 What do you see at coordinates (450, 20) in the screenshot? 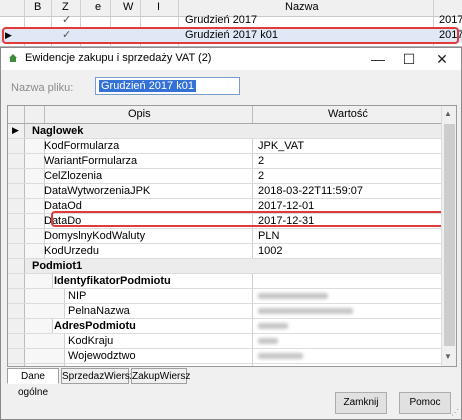
I see `row-year: 2017` at bounding box center [450, 20].